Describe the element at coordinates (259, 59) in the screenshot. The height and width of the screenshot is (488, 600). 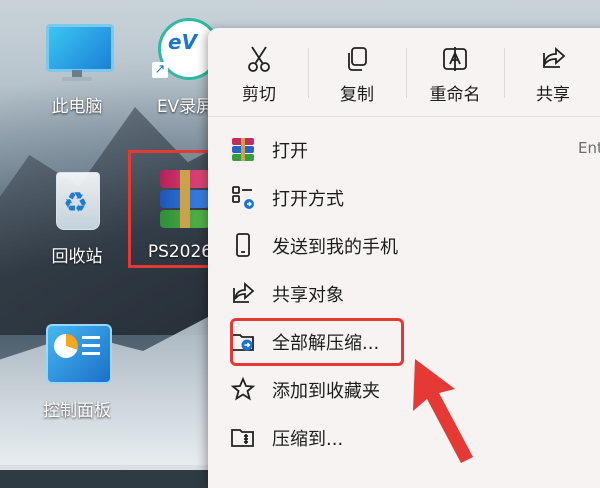
I see `scissors-icon` at that location.